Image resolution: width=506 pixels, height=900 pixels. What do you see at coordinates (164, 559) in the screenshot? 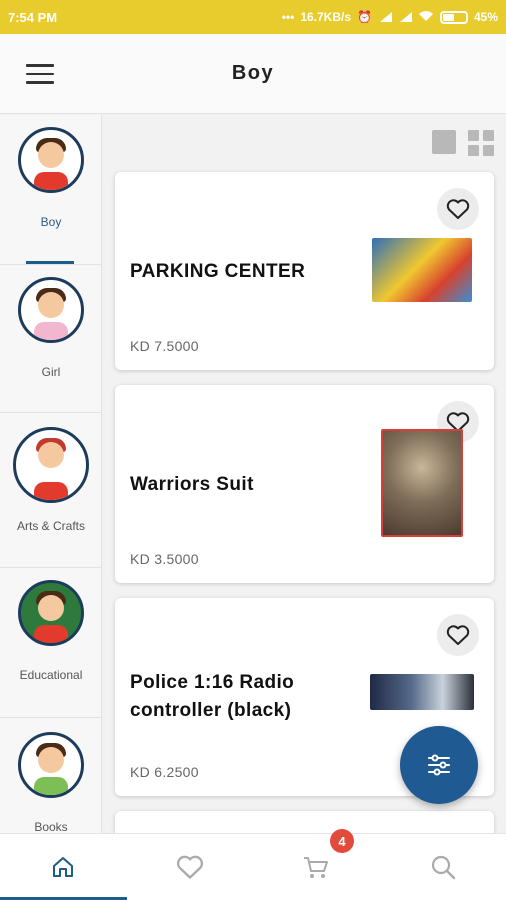
I see `product-price: KD 3.5000` at bounding box center [164, 559].